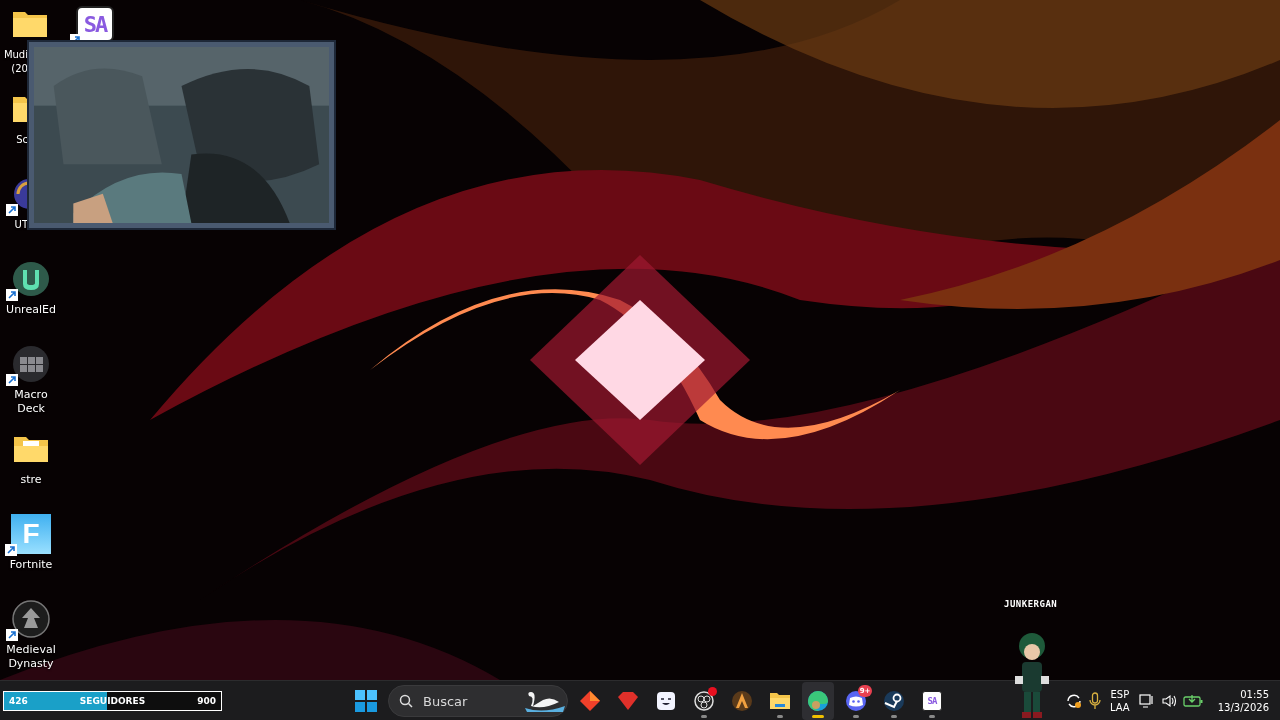 This screenshot has height=720, width=1280. Describe the element at coordinates (1192, 701) in the screenshot. I see `battery-icon` at that location.